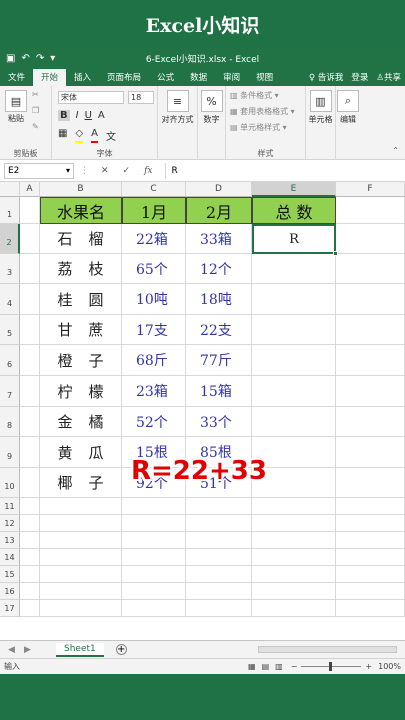 This screenshot has width=405, height=720. Describe the element at coordinates (81, 210) in the screenshot. I see `header-fruit-name: 水果名` at that location.